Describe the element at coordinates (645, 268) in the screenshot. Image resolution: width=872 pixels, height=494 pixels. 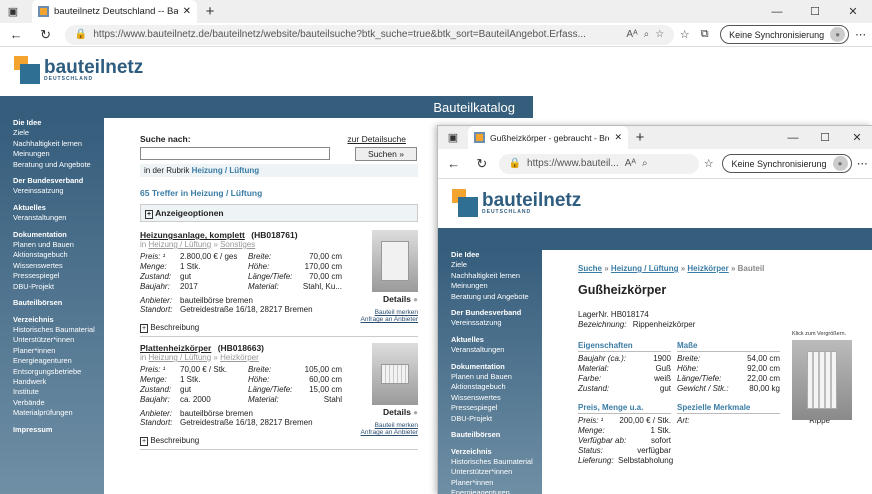
I see `crumb-rubric: Heizung / Lüftung` at that location.